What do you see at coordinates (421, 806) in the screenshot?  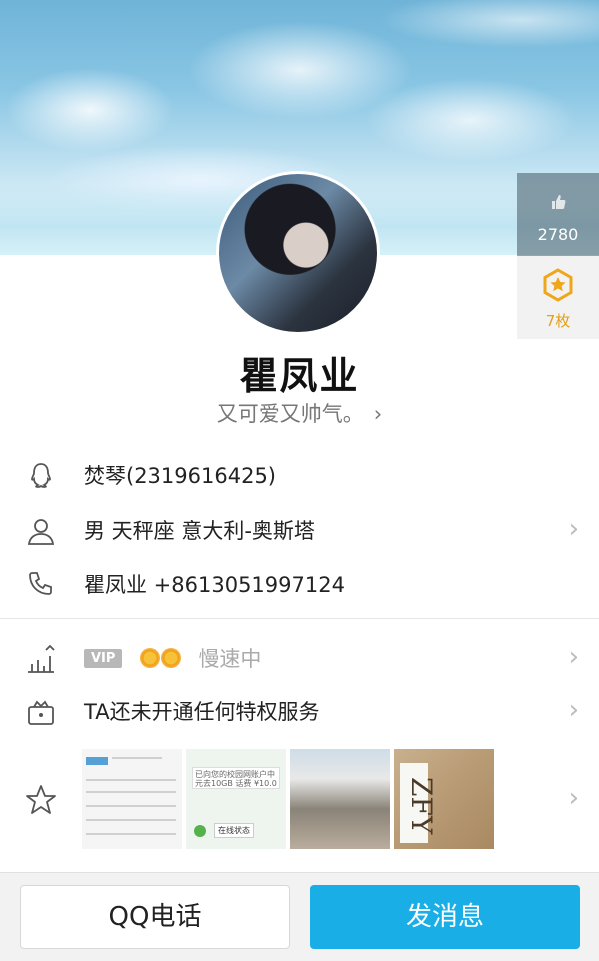 I see `photo-writing: ZFY` at bounding box center [421, 806].